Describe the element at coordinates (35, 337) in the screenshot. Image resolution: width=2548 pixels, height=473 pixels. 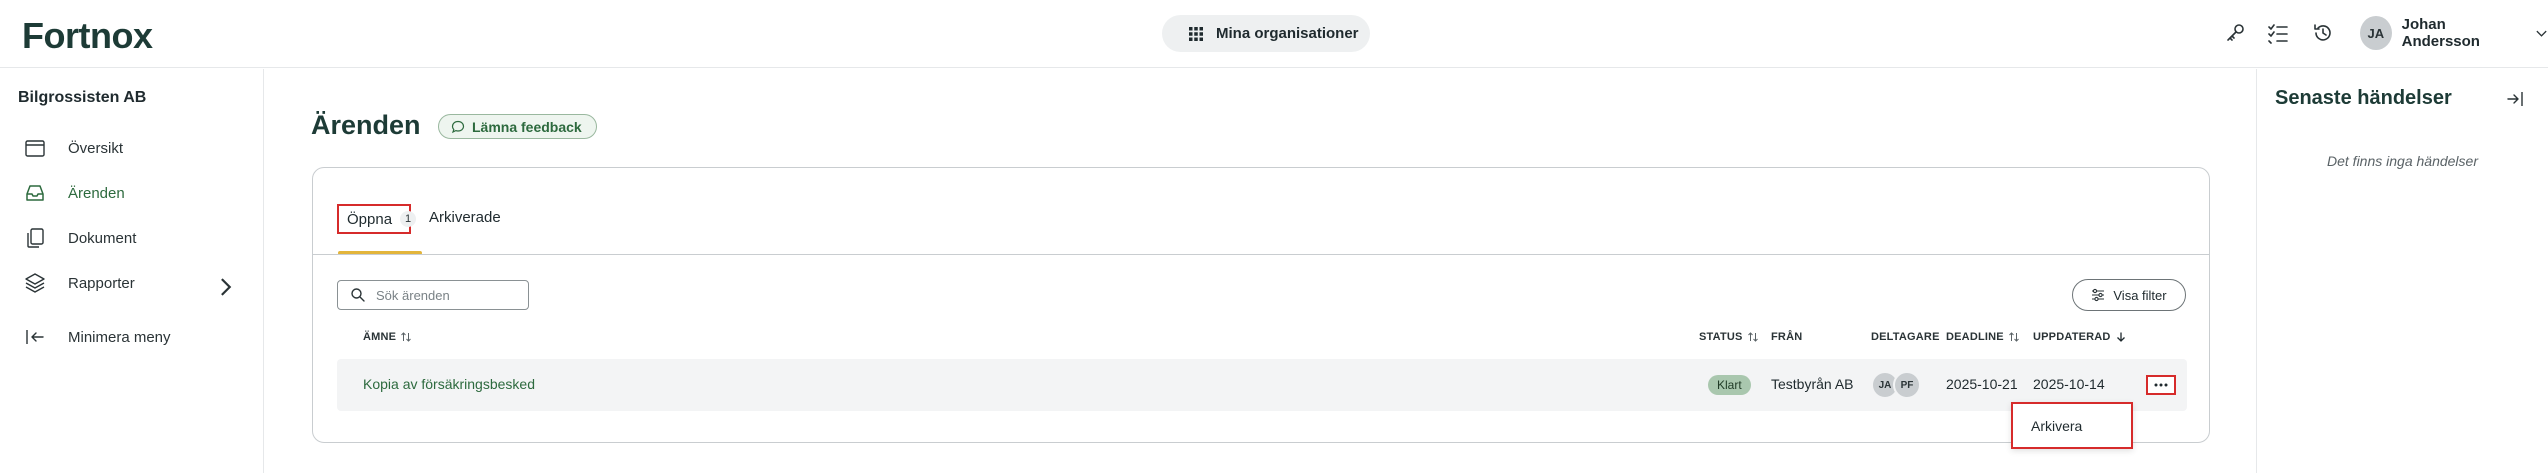
I see `collapse-left-icon` at that location.